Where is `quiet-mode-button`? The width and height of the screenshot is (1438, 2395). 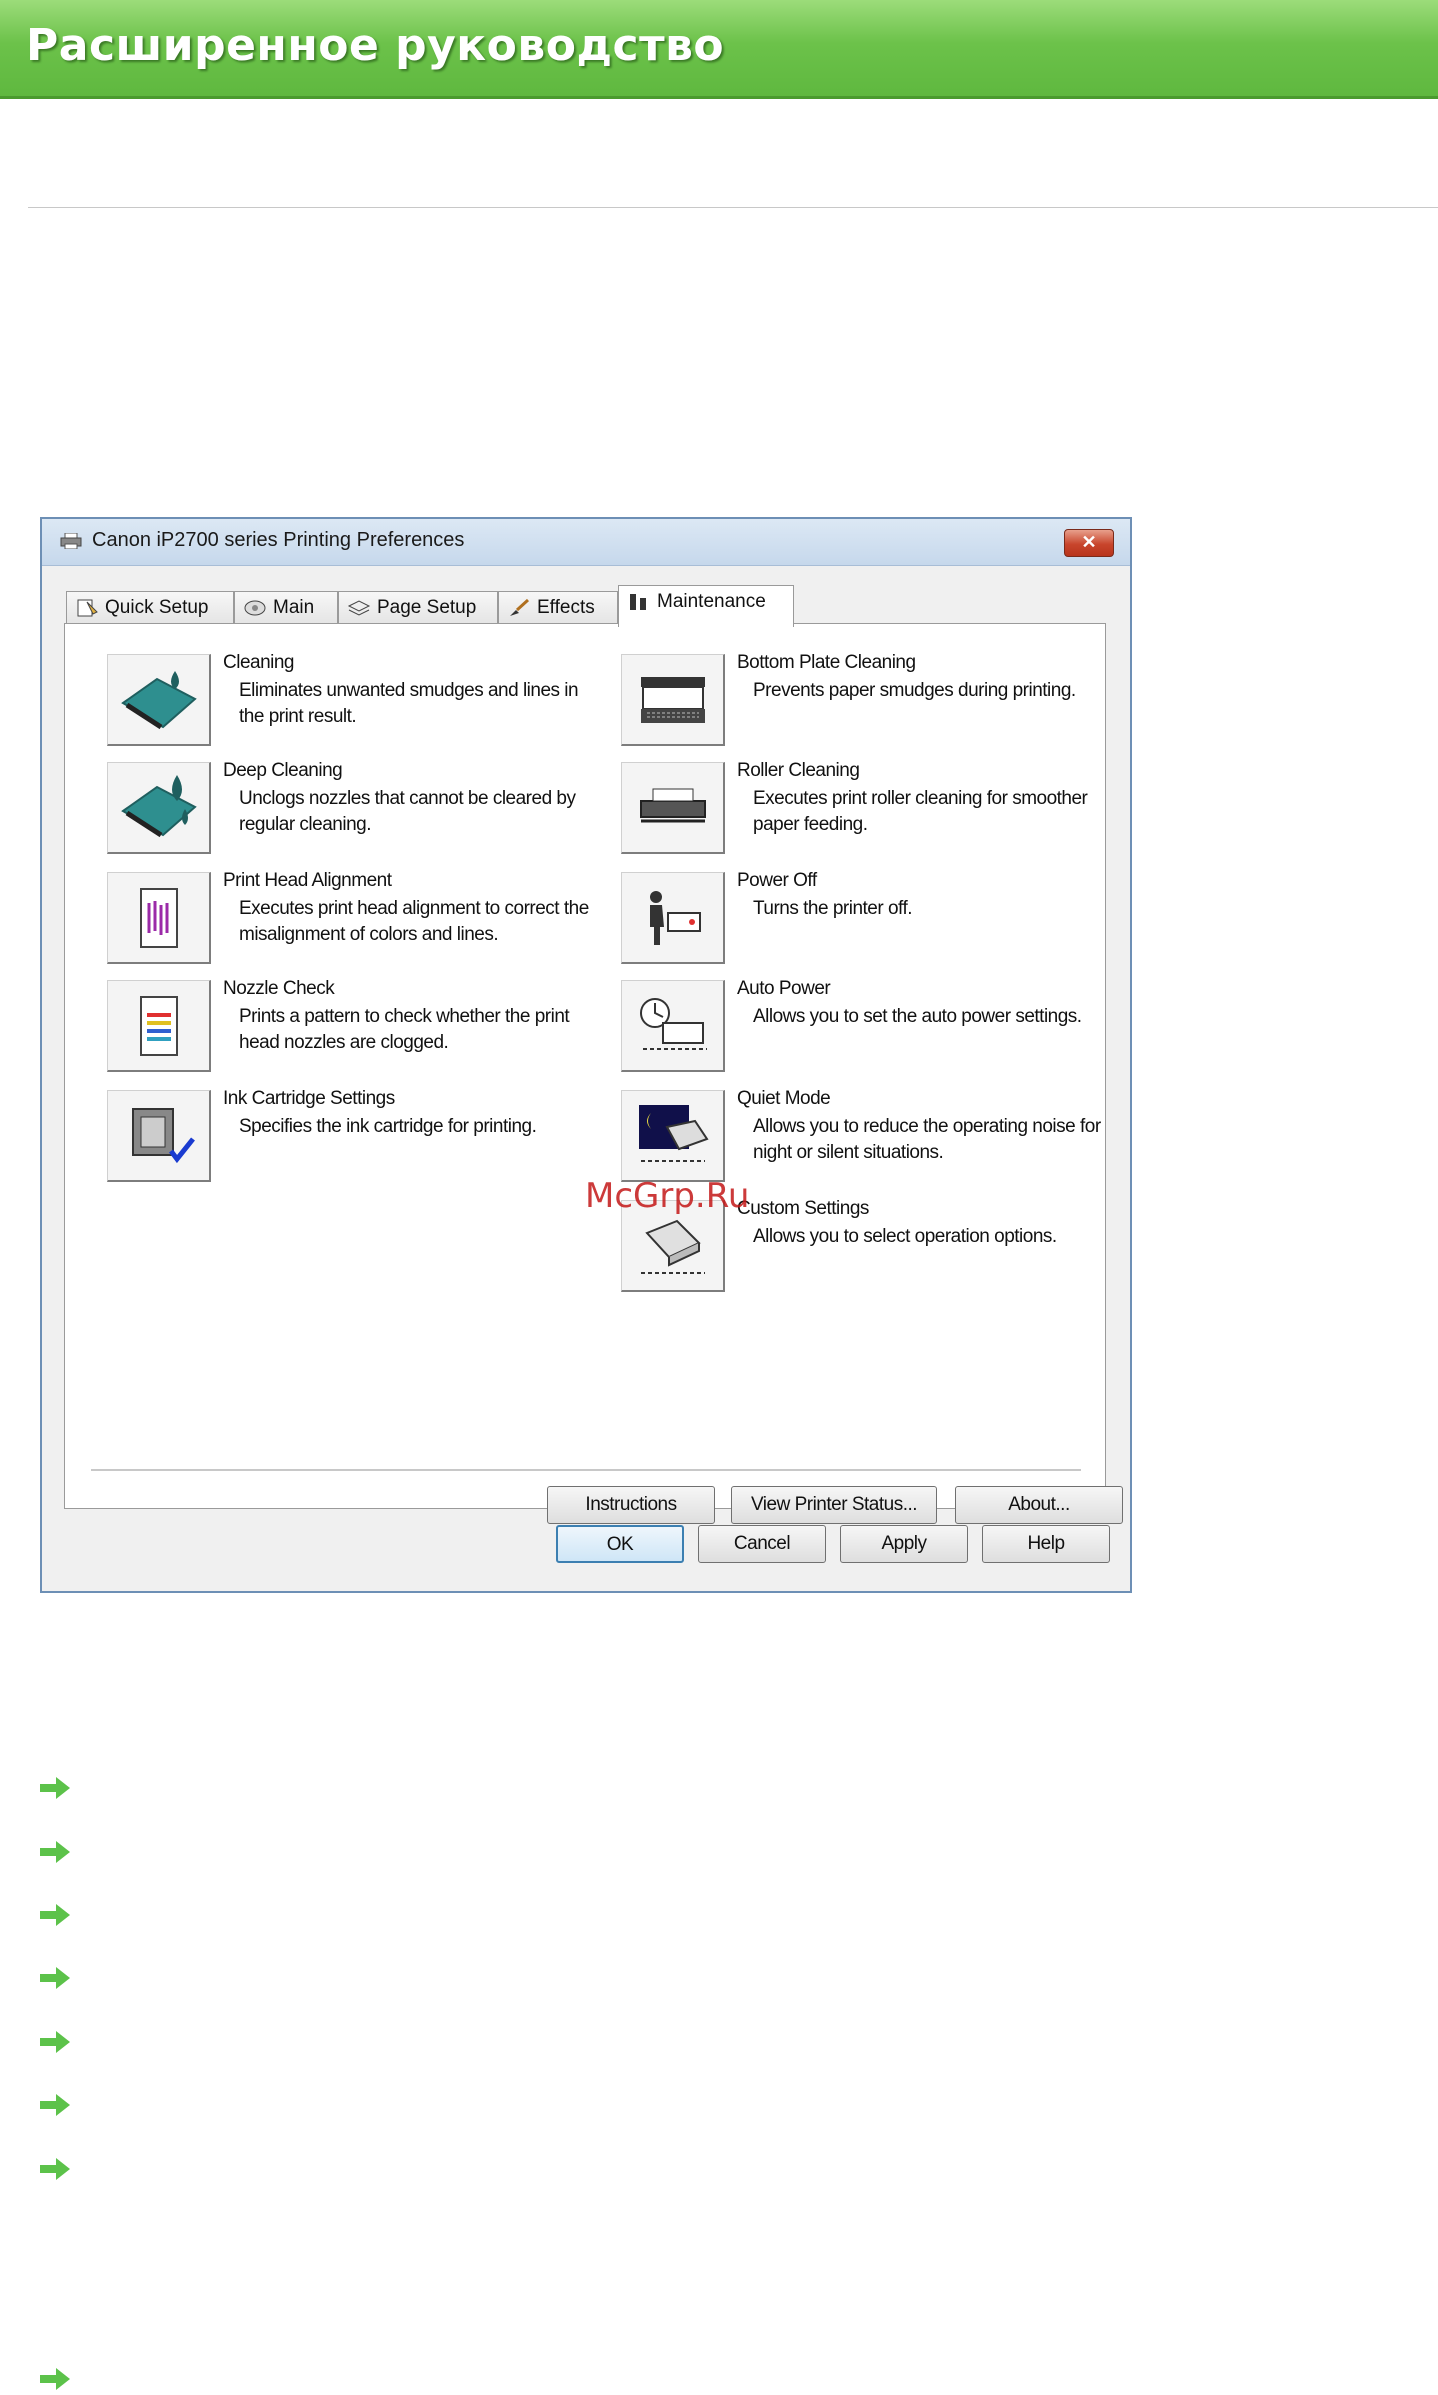 quiet-mode-button is located at coordinates (673, 1136).